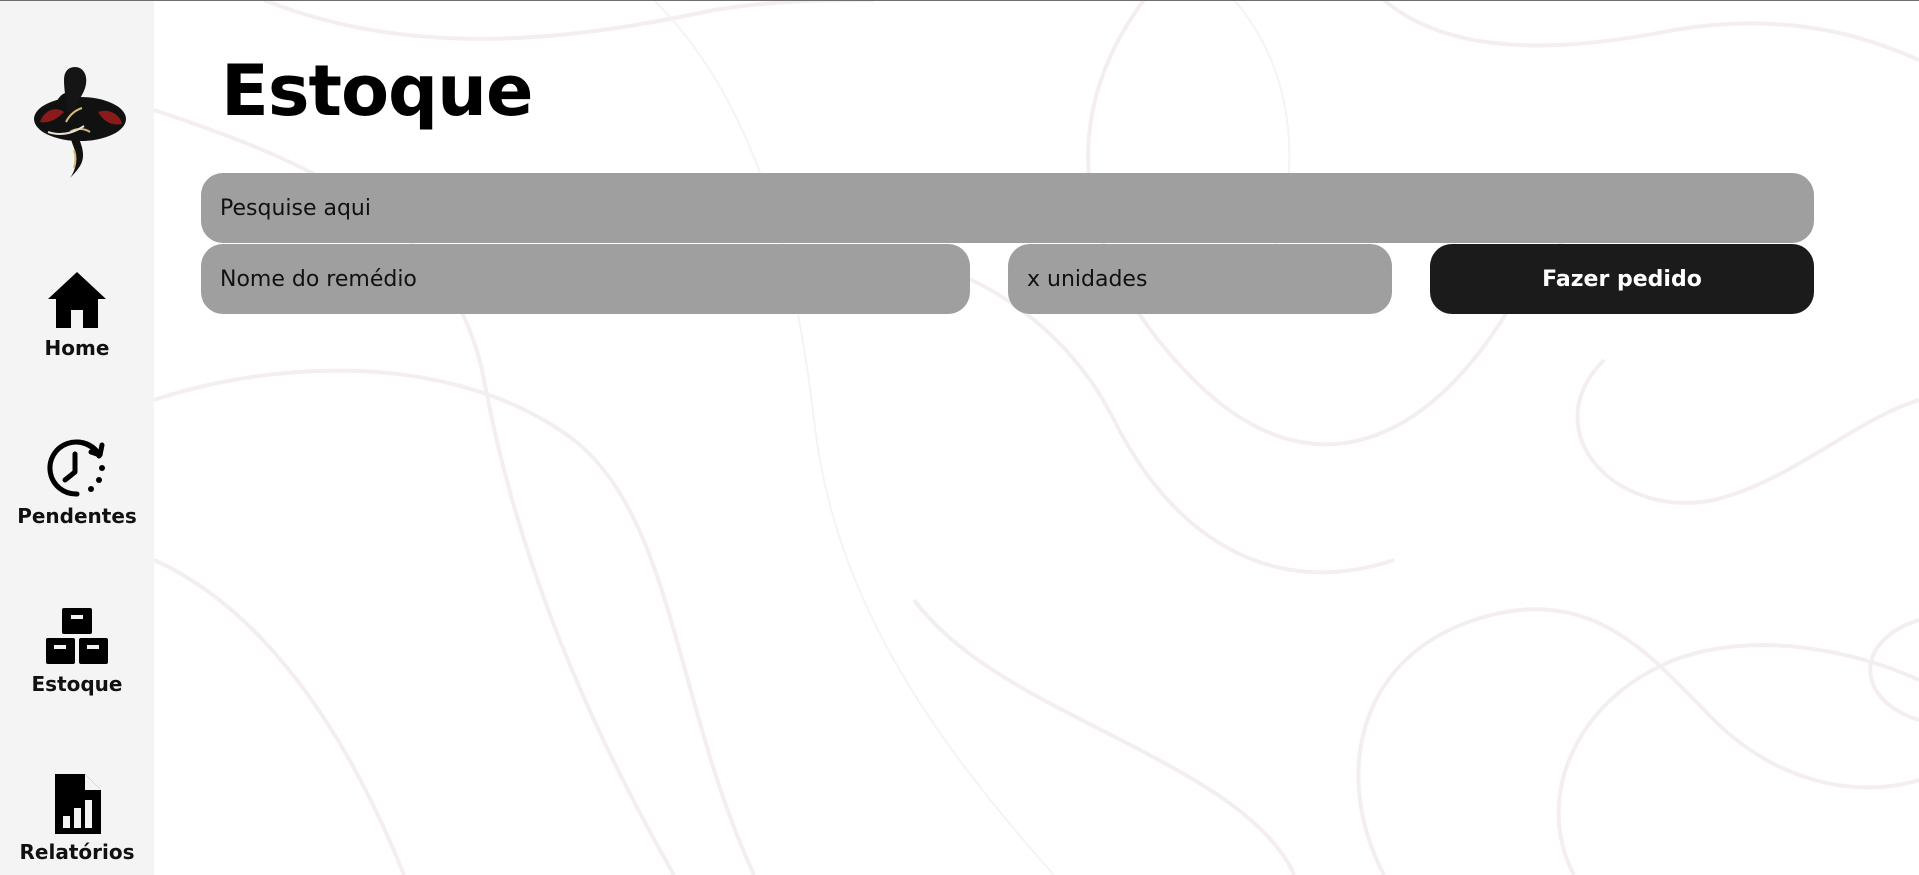  What do you see at coordinates (76, 468) in the screenshot?
I see `clock-pending-icon` at bounding box center [76, 468].